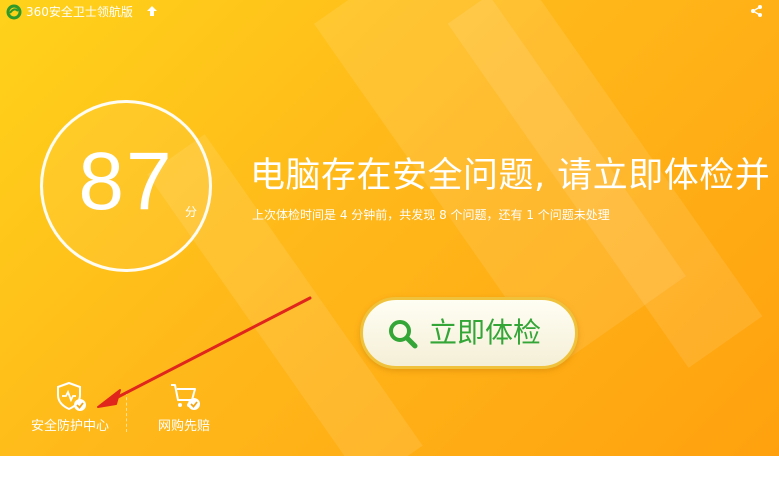  What do you see at coordinates (152, 11) in the screenshot?
I see `upgrade-arrow-icon` at bounding box center [152, 11].